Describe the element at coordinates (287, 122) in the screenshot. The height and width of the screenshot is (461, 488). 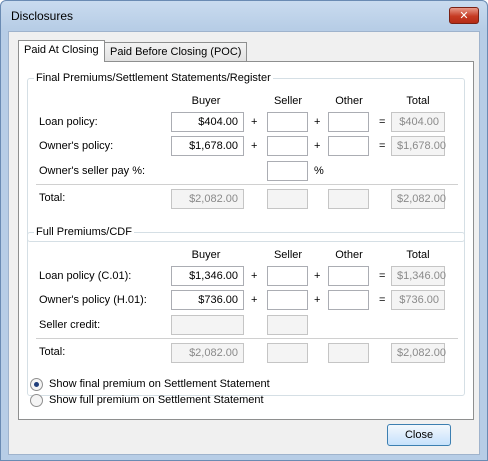
I see `final-loan-seller-input` at that location.